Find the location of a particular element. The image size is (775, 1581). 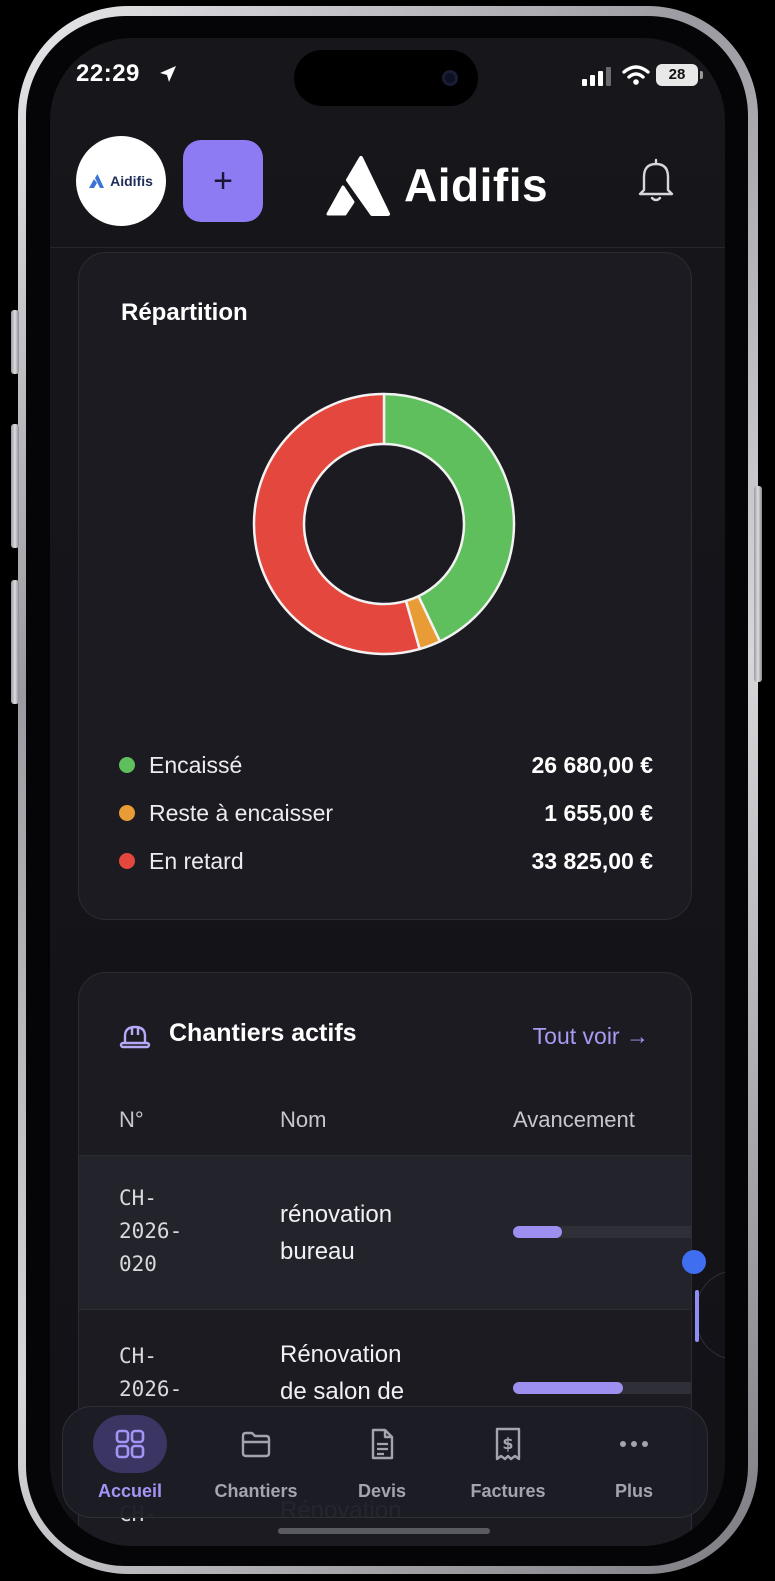

table-row: CH- 2026- 020 rénovation bureau is located at coordinates (385, 1232).